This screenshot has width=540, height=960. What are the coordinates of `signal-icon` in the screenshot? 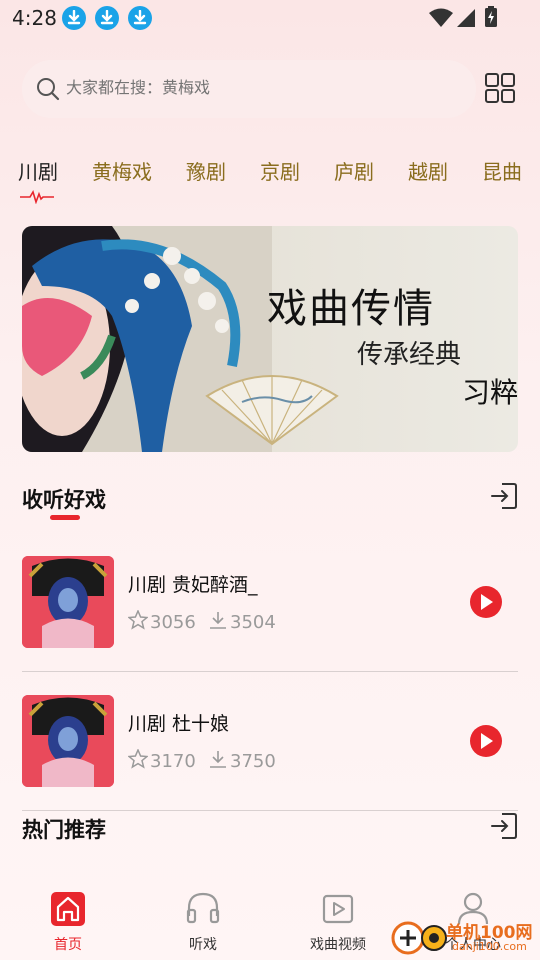 It's located at (466, 18).